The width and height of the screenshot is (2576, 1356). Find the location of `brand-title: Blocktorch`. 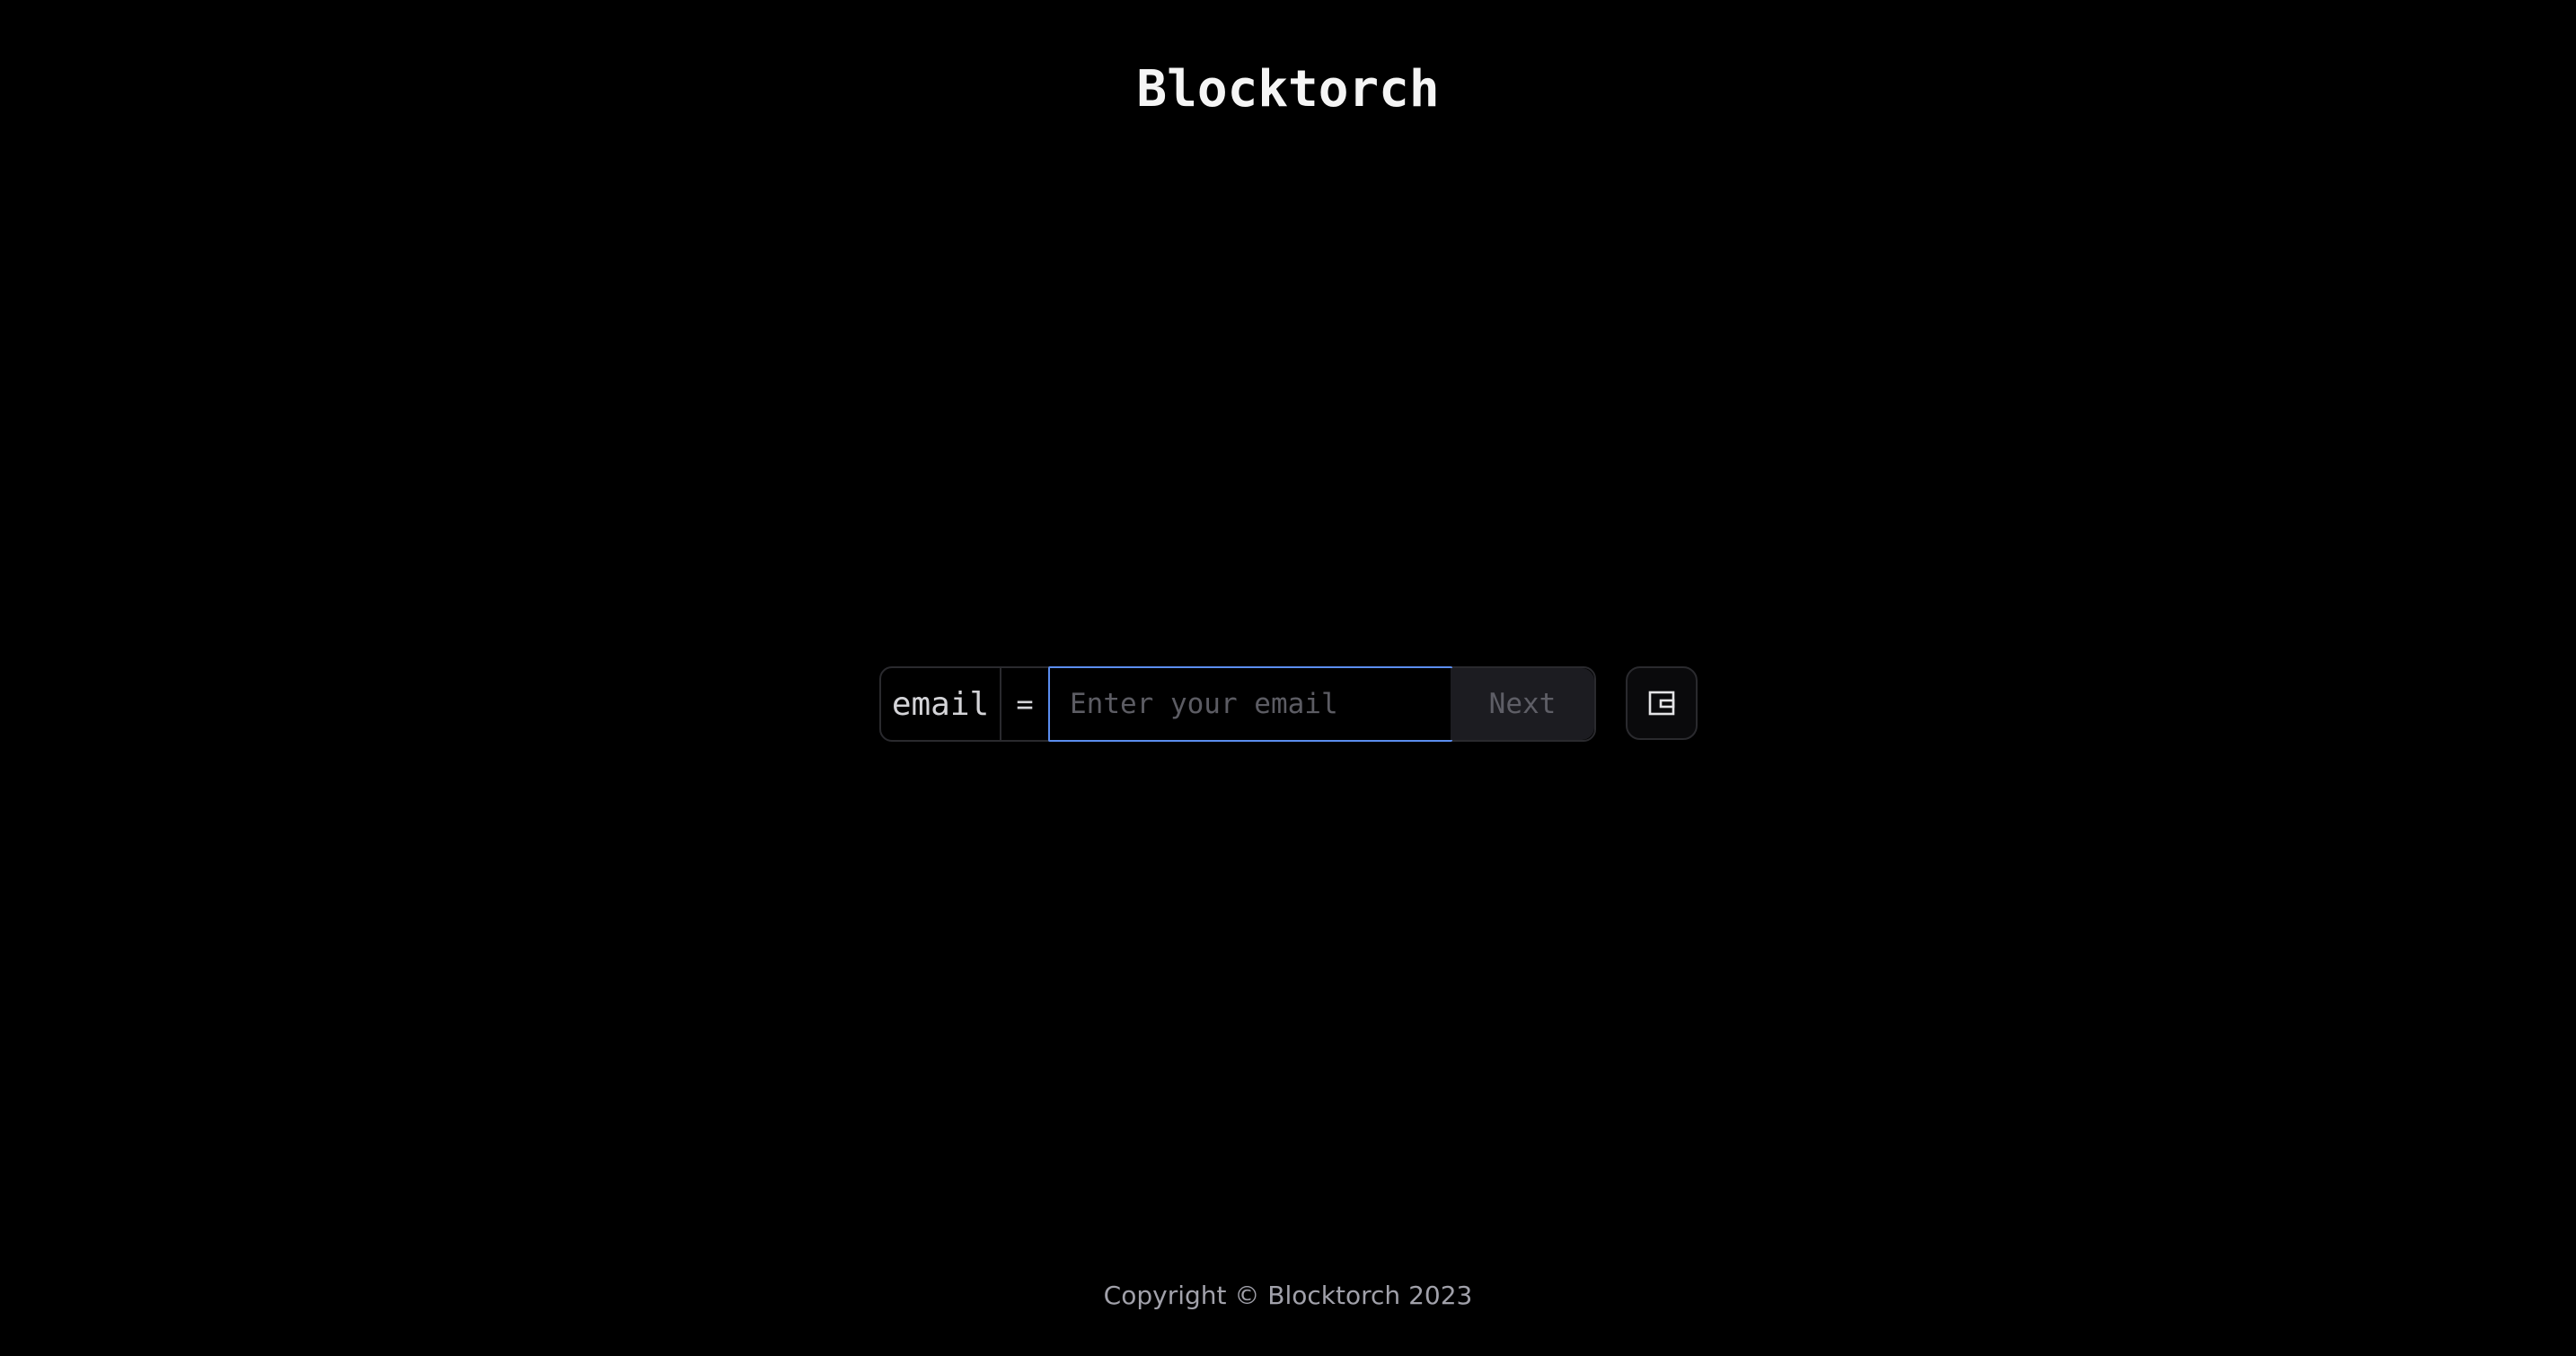

brand-title: Blocktorch is located at coordinates (1288, 89).